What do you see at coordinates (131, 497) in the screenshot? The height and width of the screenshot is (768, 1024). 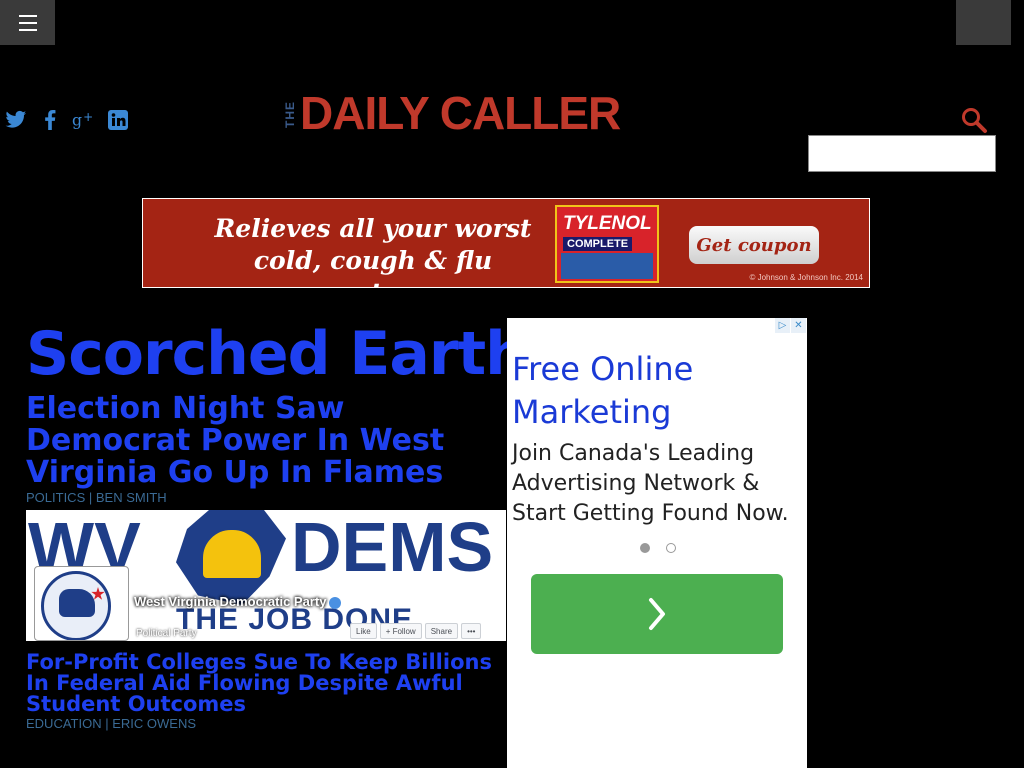 I see `lead-story-author: BEN SMITH` at bounding box center [131, 497].